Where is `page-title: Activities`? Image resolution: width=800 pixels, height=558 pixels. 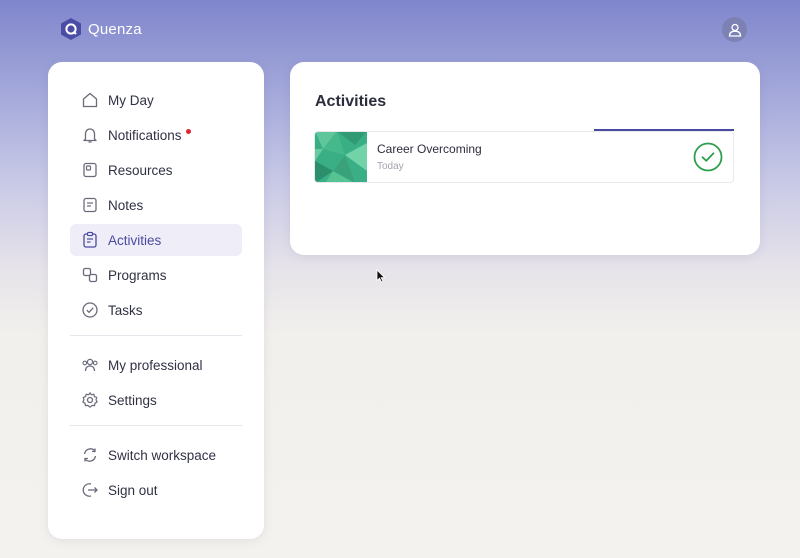 page-title: Activities is located at coordinates (351, 101).